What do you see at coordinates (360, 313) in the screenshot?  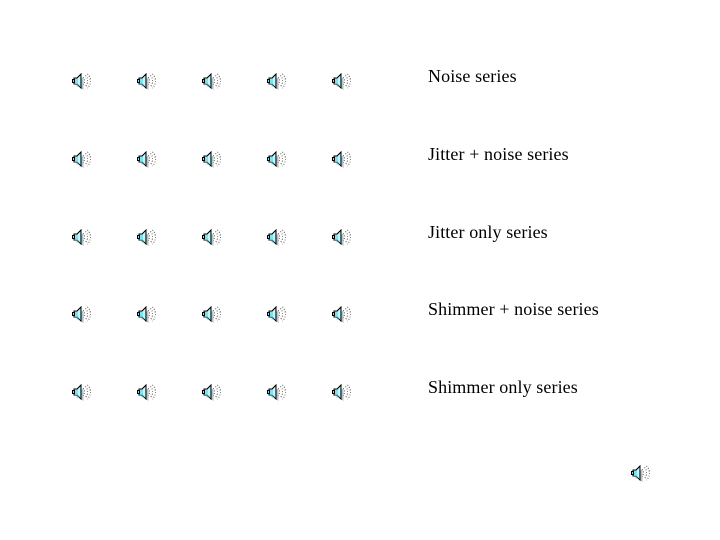 I see `sound-row: Shimmer + noise series` at bounding box center [360, 313].